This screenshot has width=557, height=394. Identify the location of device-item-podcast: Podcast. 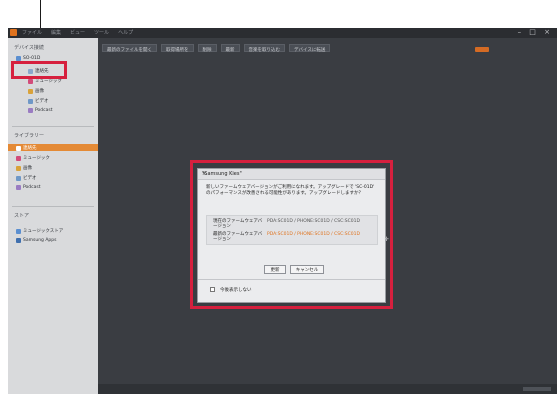
(40, 110).